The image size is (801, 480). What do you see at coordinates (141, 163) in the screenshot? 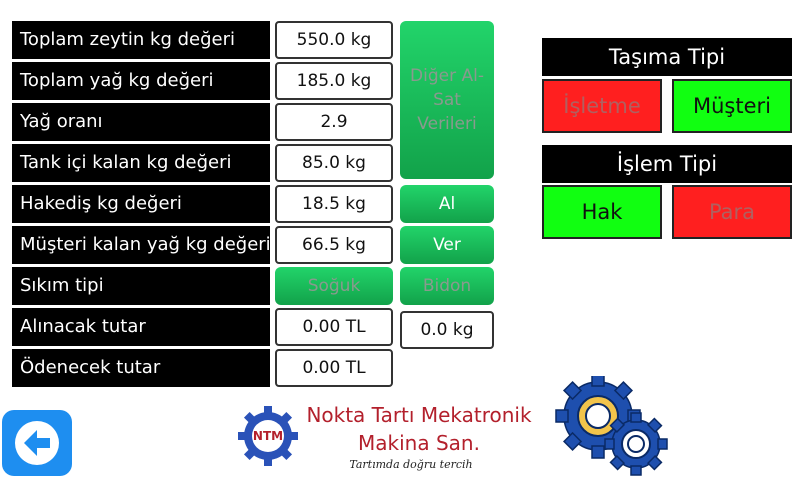
I see `label-tank-ici: Tank içi kalan kg değeri` at bounding box center [141, 163].